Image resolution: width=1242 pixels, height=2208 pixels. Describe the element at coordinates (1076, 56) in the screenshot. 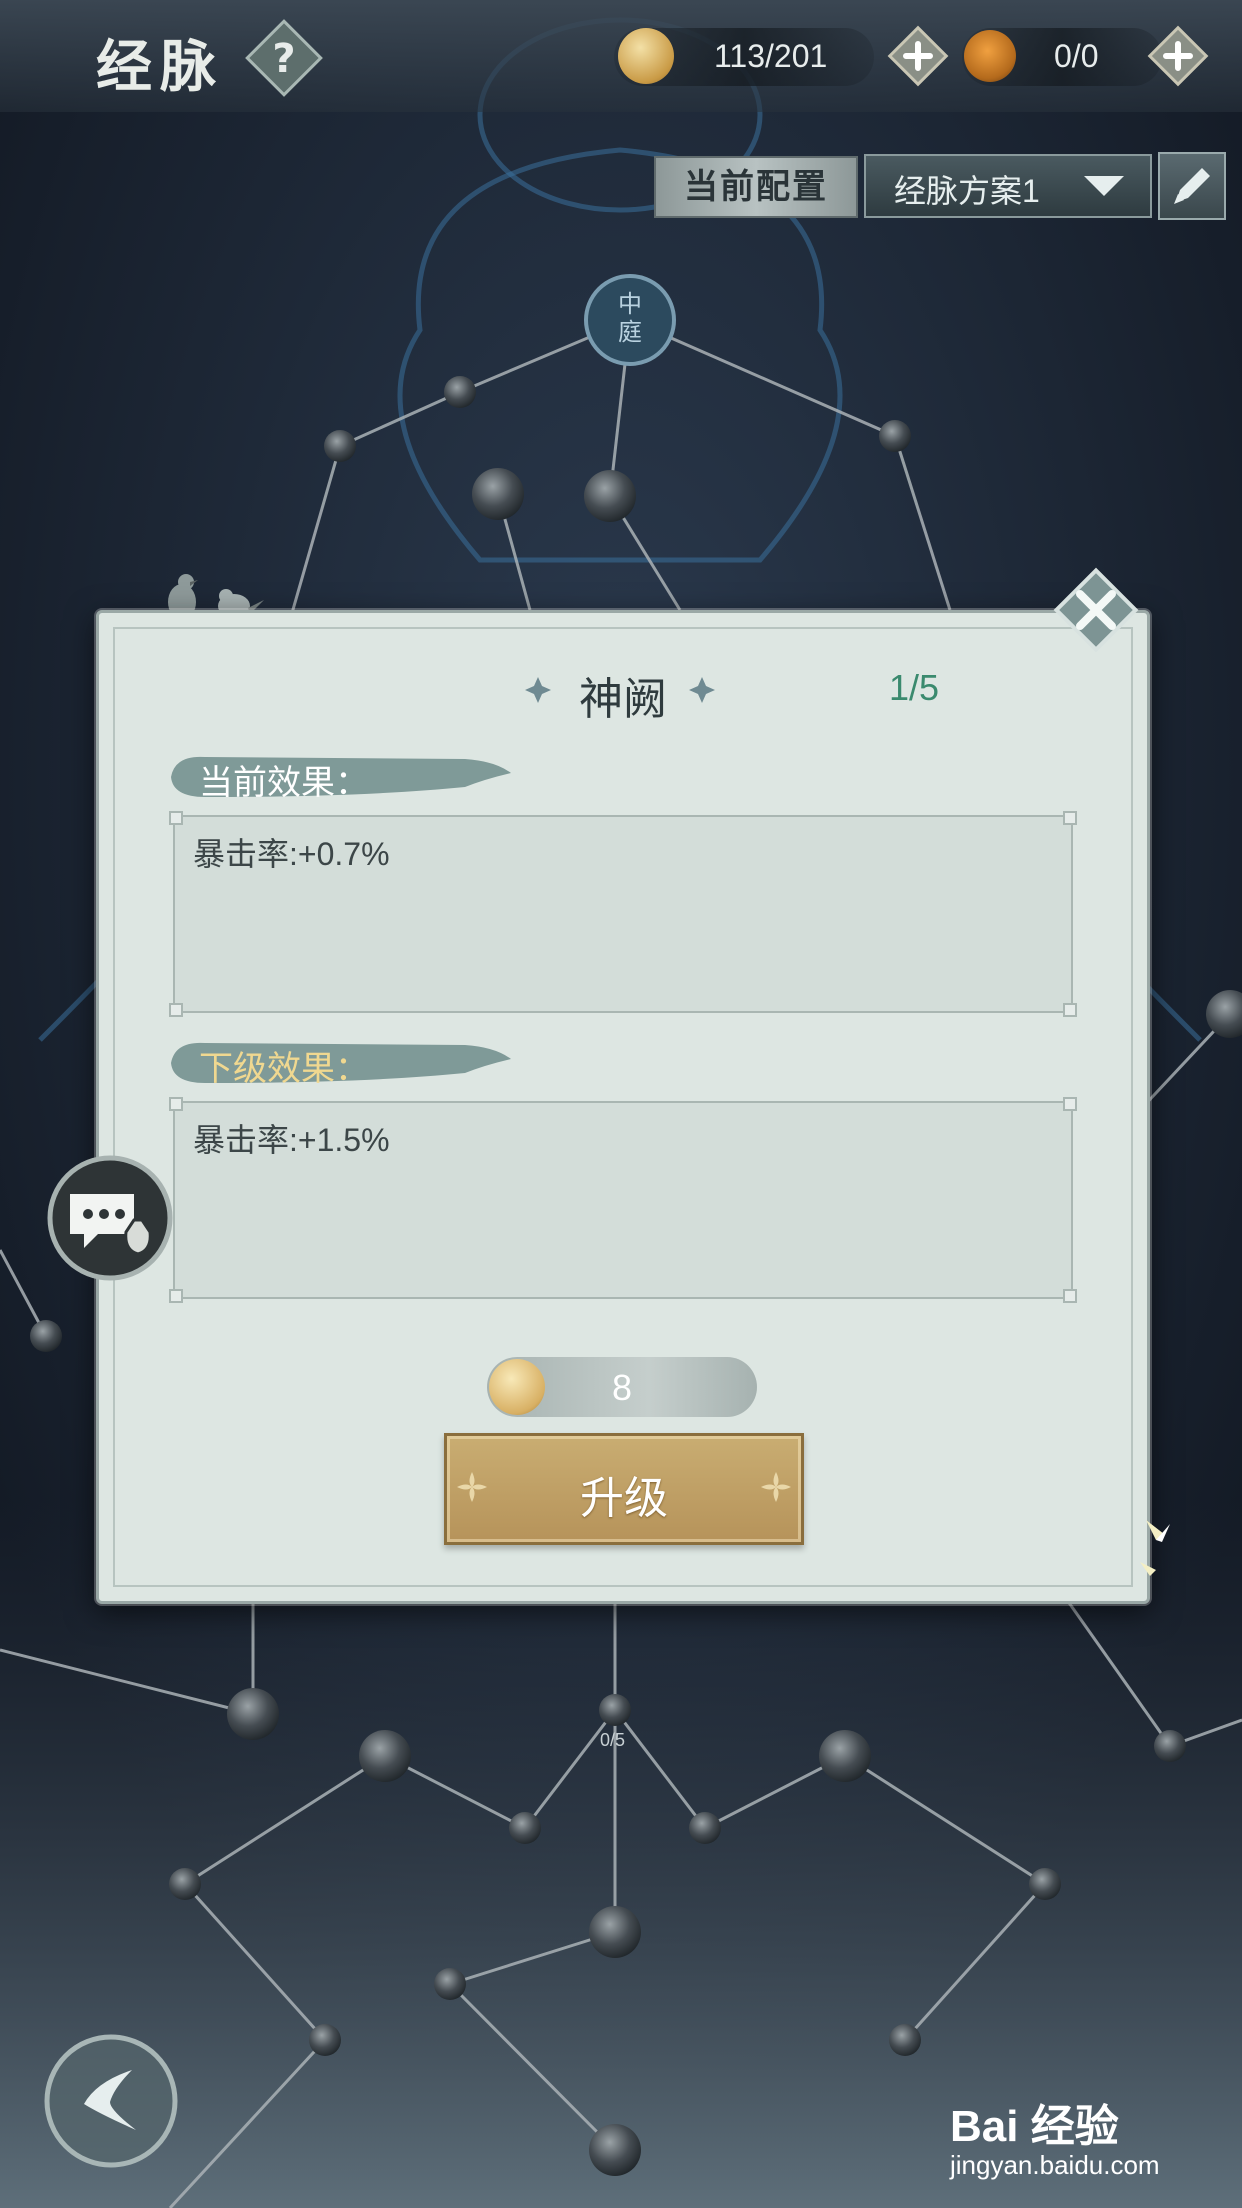

I see `coin-value: 0/0` at that location.